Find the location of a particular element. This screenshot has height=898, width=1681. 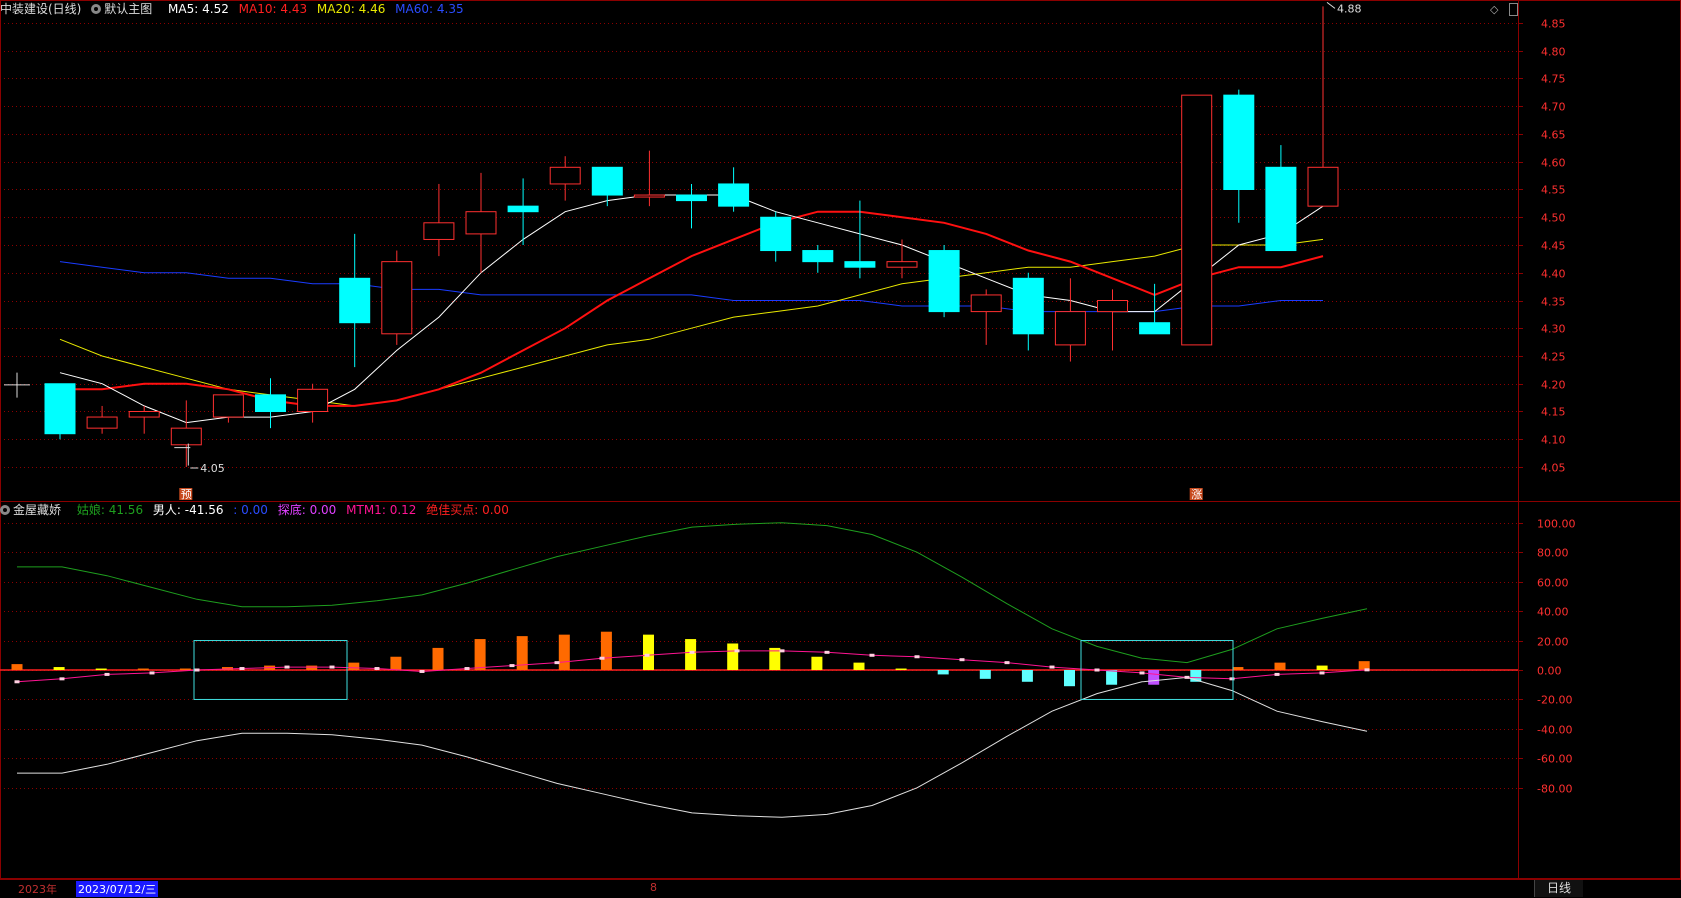

ma20-value: 4.46 is located at coordinates (372, 9).